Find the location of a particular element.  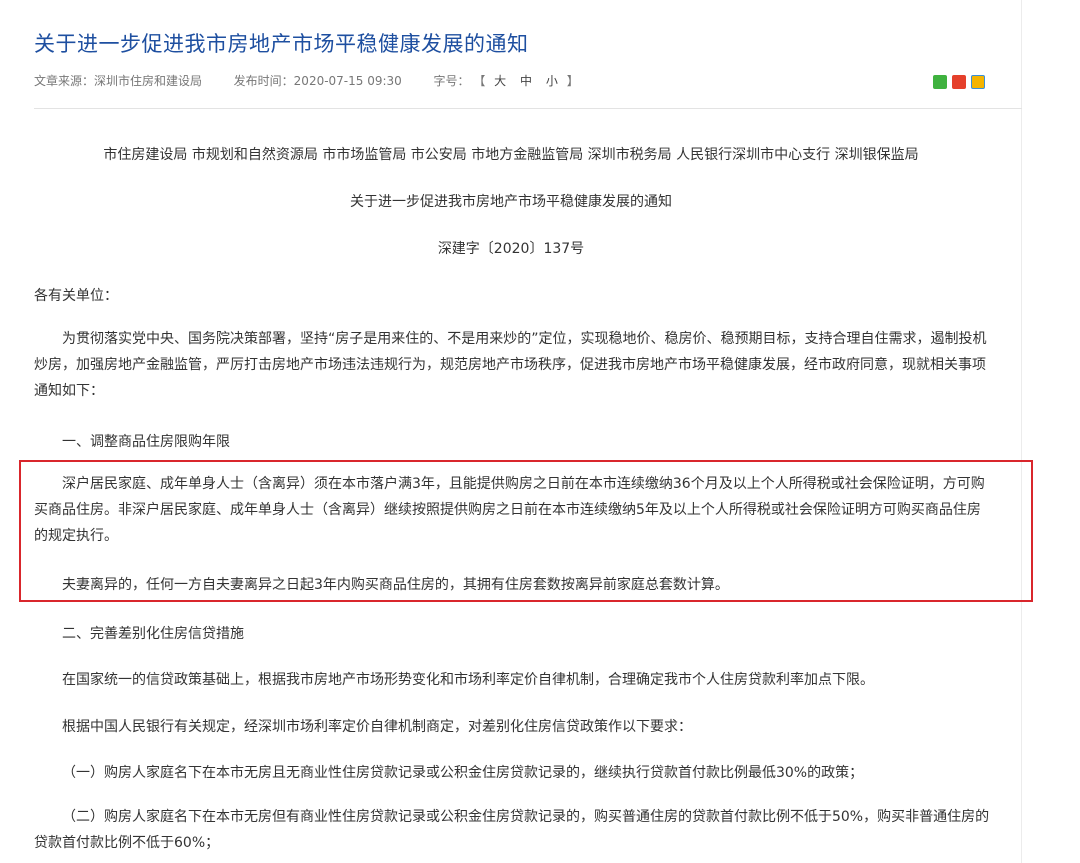

article-source: 文章来源：深圳市住房和建设局 is located at coordinates (118, 81).